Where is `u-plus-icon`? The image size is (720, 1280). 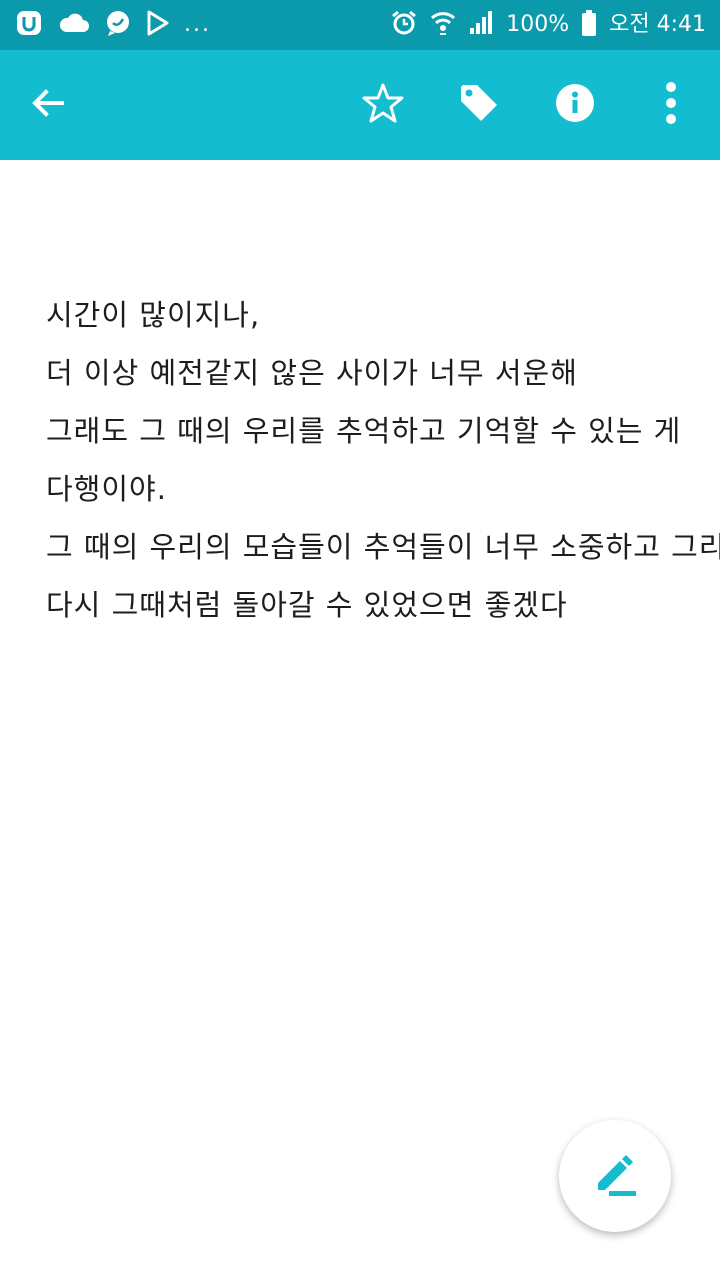
u-plus-icon is located at coordinates (29, 25).